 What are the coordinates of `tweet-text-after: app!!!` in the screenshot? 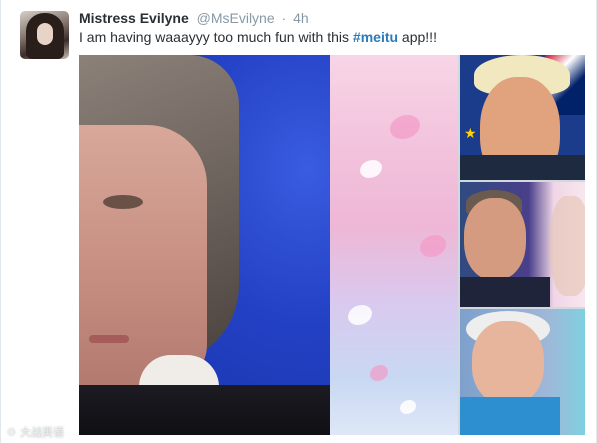 It's located at (417, 37).